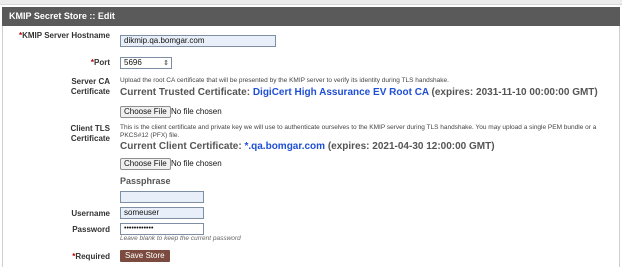  What do you see at coordinates (64, 35) in the screenshot?
I see `hostname-label: *KMIP Server Hostname` at bounding box center [64, 35].